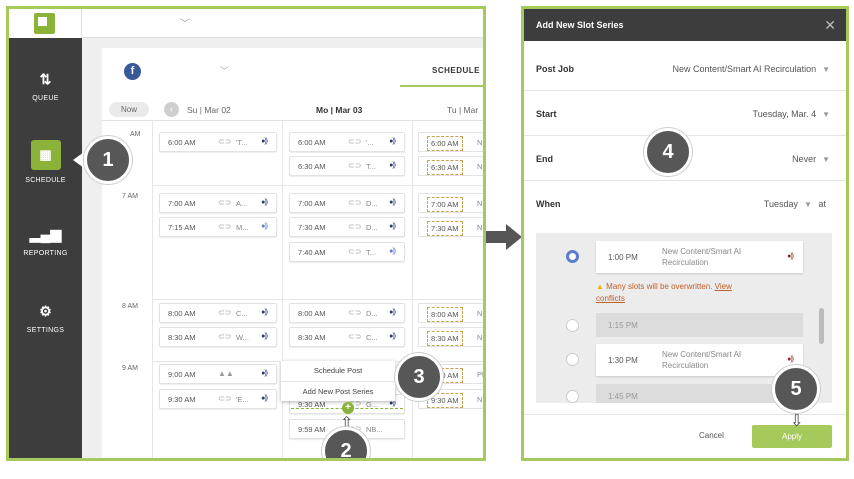  What do you see at coordinates (45, 253) in the screenshot?
I see `sidebar-item-label: REPORTING` at bounding box center [45, 253].